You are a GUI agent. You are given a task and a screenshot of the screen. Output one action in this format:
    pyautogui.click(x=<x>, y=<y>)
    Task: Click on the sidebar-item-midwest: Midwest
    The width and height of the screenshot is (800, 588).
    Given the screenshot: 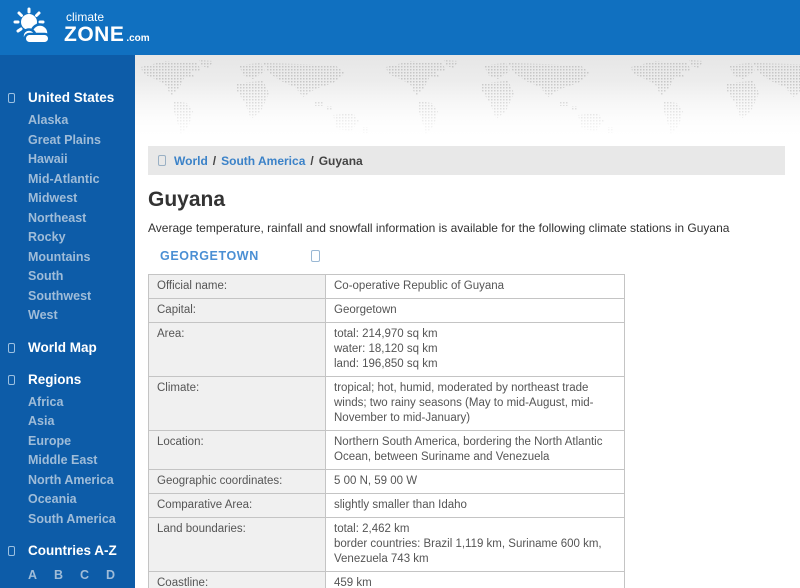 What is the action you would take?
    pyautogui.click(x=78, y=199)
    